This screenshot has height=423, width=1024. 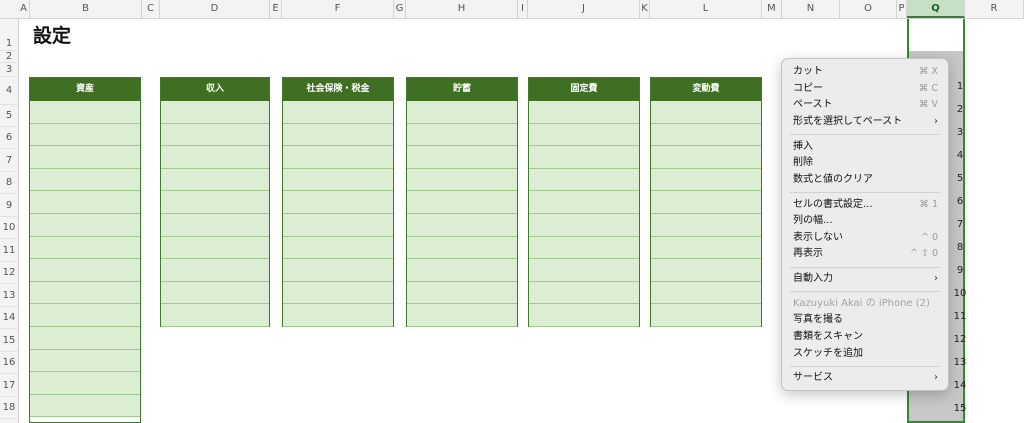 What do you see at coordinates (462, 9) in the screenshot?
I see `column-header-H: H` at bounding box center [462, 9].